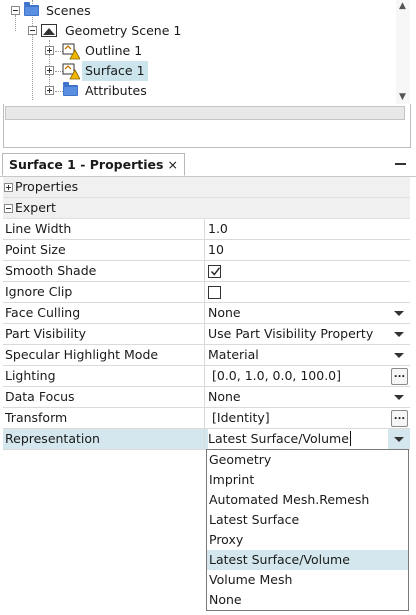  I want to click on ignore-clip-checkbox, so click(214, 292).